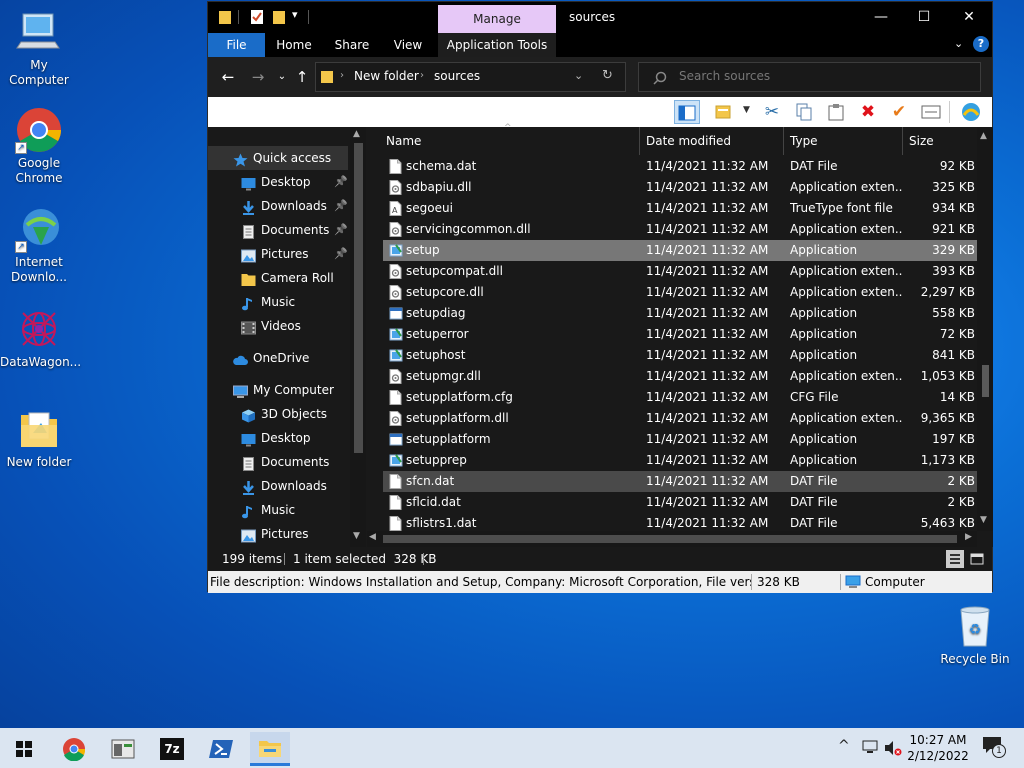 The height and width of the screenshot is (768, 1024). I want to click on back-button: ←, so click(228, 77).